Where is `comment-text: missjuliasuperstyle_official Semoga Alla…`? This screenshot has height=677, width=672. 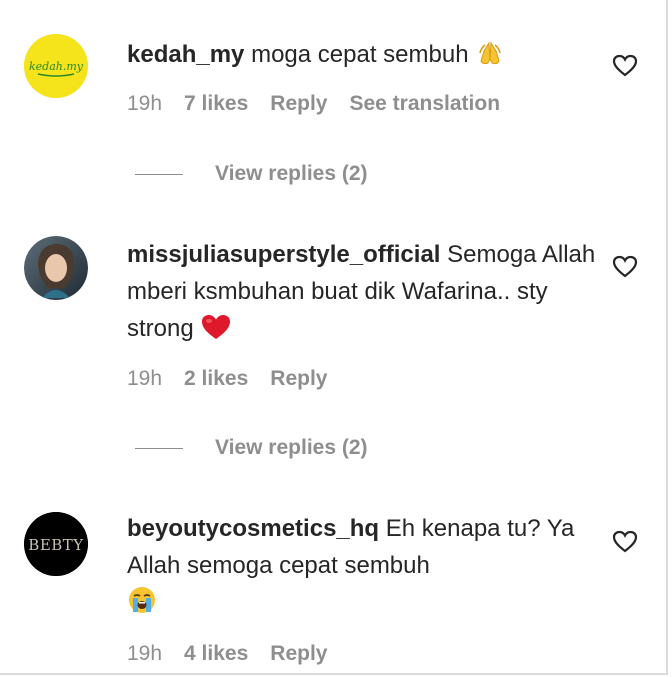
comment-text: missjuliasuperstyle_official Semoga Alla… is located at coordinates (362, 294).